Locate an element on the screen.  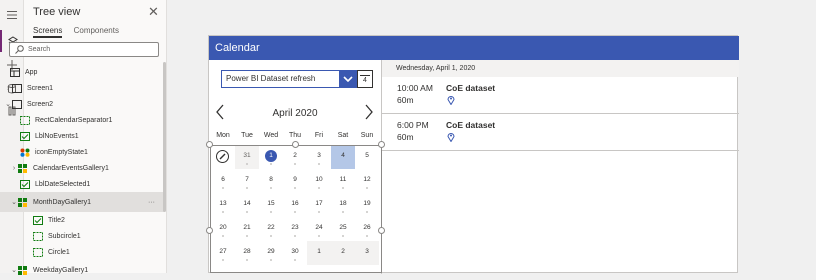
tab-components: Components is located at coordinates (96, 30).